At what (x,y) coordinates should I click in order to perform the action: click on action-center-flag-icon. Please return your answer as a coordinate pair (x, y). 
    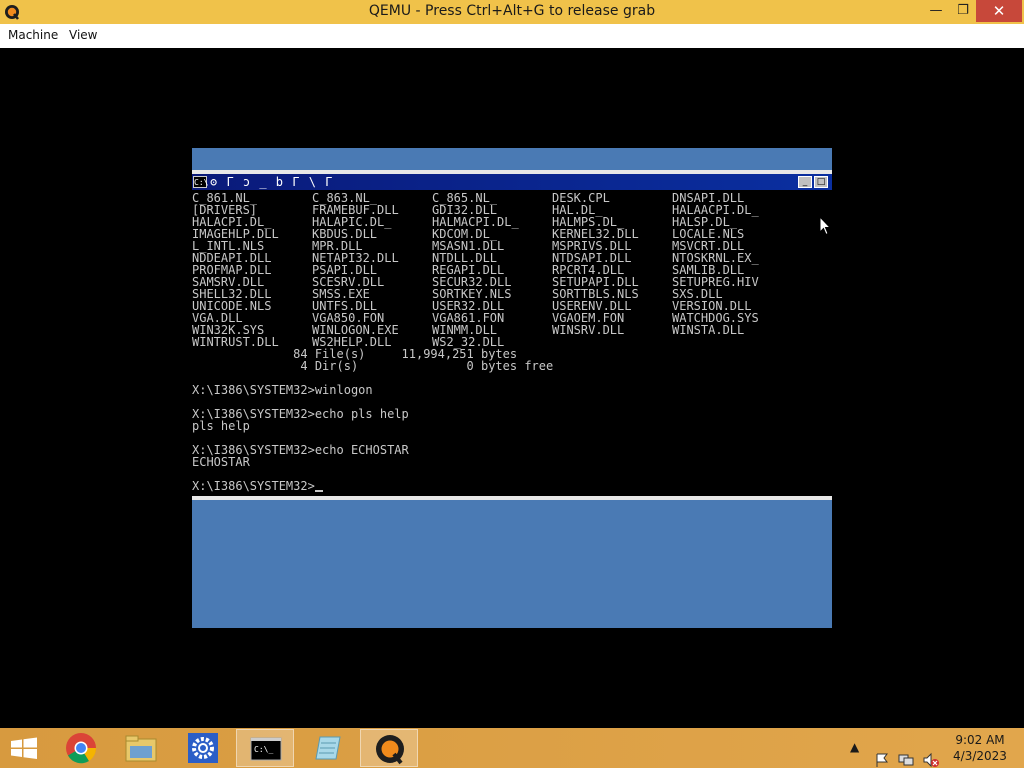
    Looking at the image, I should click on (882, 754).